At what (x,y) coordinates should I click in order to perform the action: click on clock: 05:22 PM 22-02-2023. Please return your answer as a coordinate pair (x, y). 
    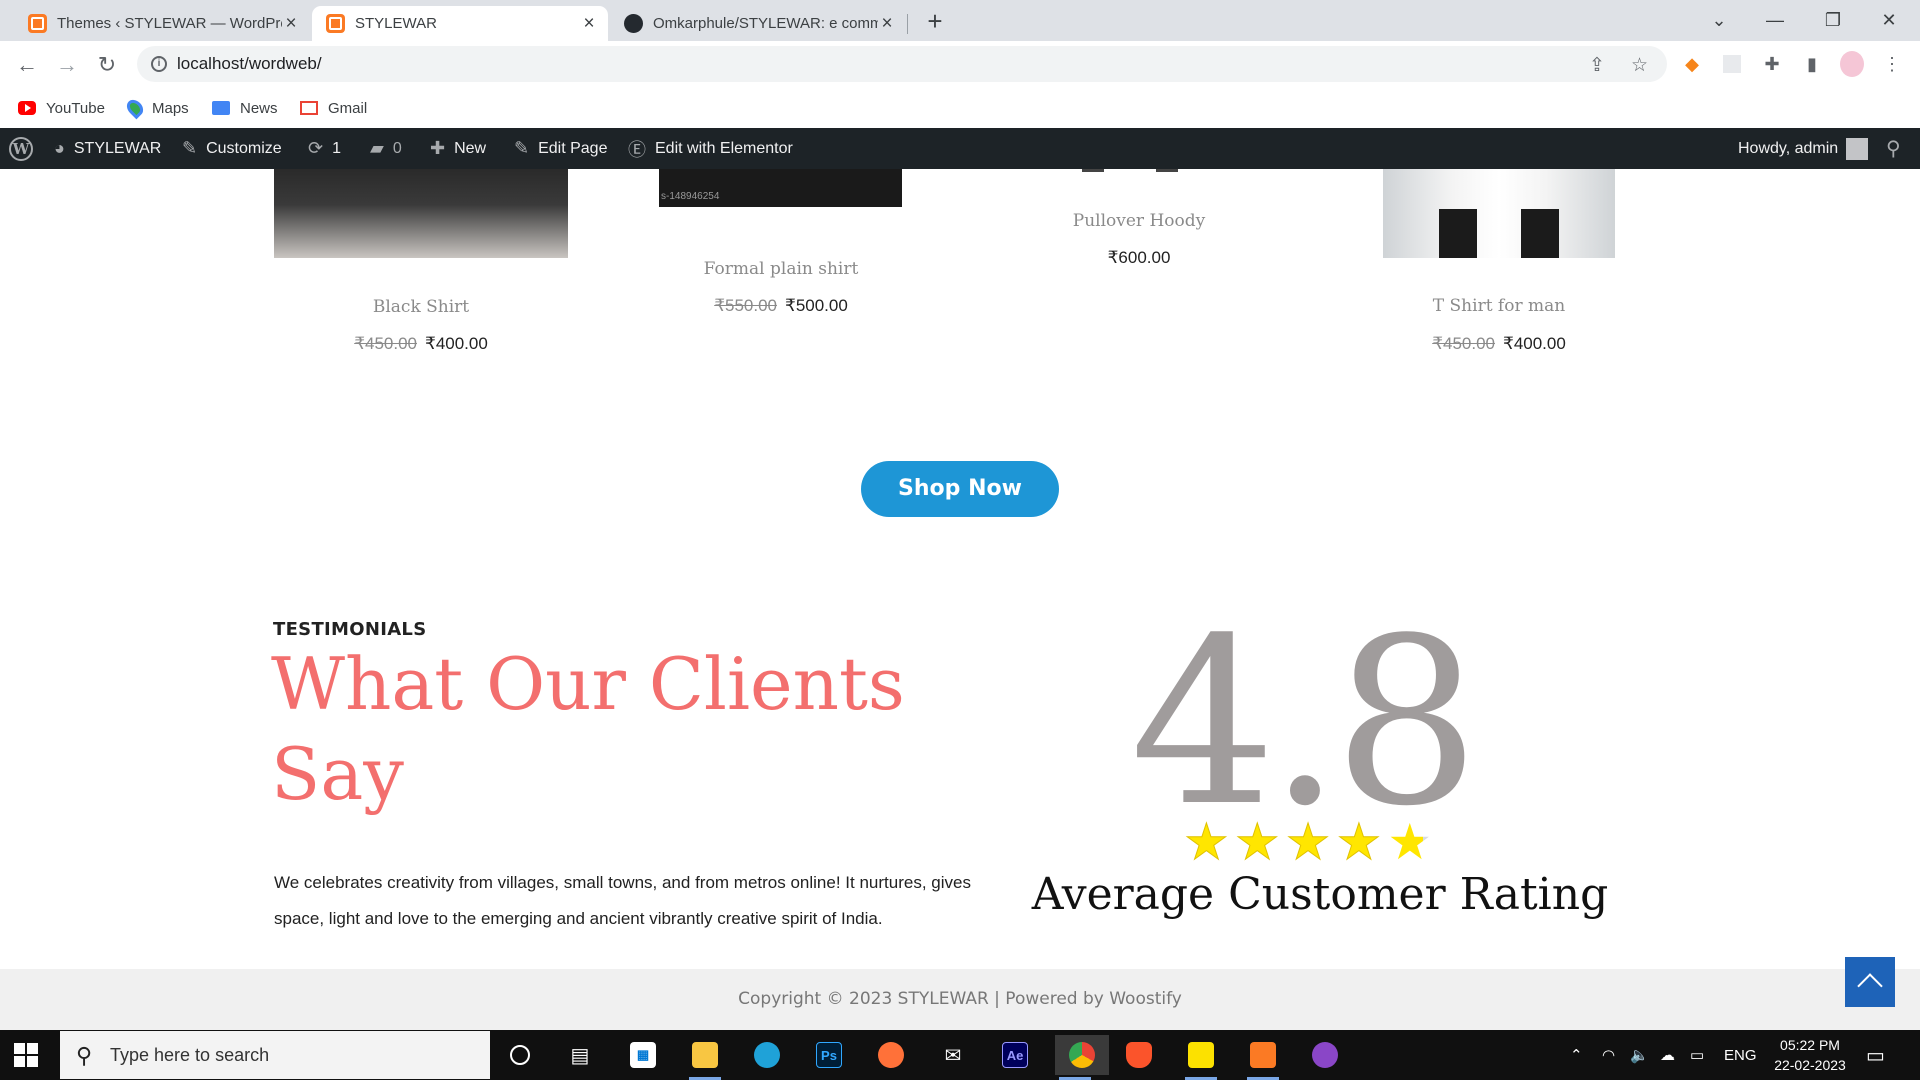
    Looking at the image, I should click on (1810, 1055).